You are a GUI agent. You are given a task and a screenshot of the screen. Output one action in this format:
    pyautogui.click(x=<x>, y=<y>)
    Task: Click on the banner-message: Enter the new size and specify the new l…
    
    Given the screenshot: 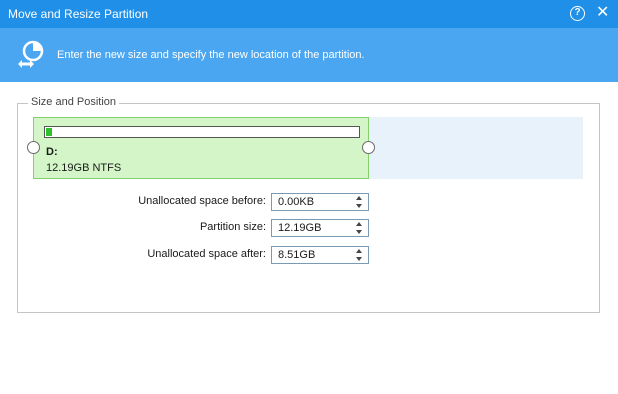 What is the action you would take?
    pyautogui.click(x=211, y=55)
    